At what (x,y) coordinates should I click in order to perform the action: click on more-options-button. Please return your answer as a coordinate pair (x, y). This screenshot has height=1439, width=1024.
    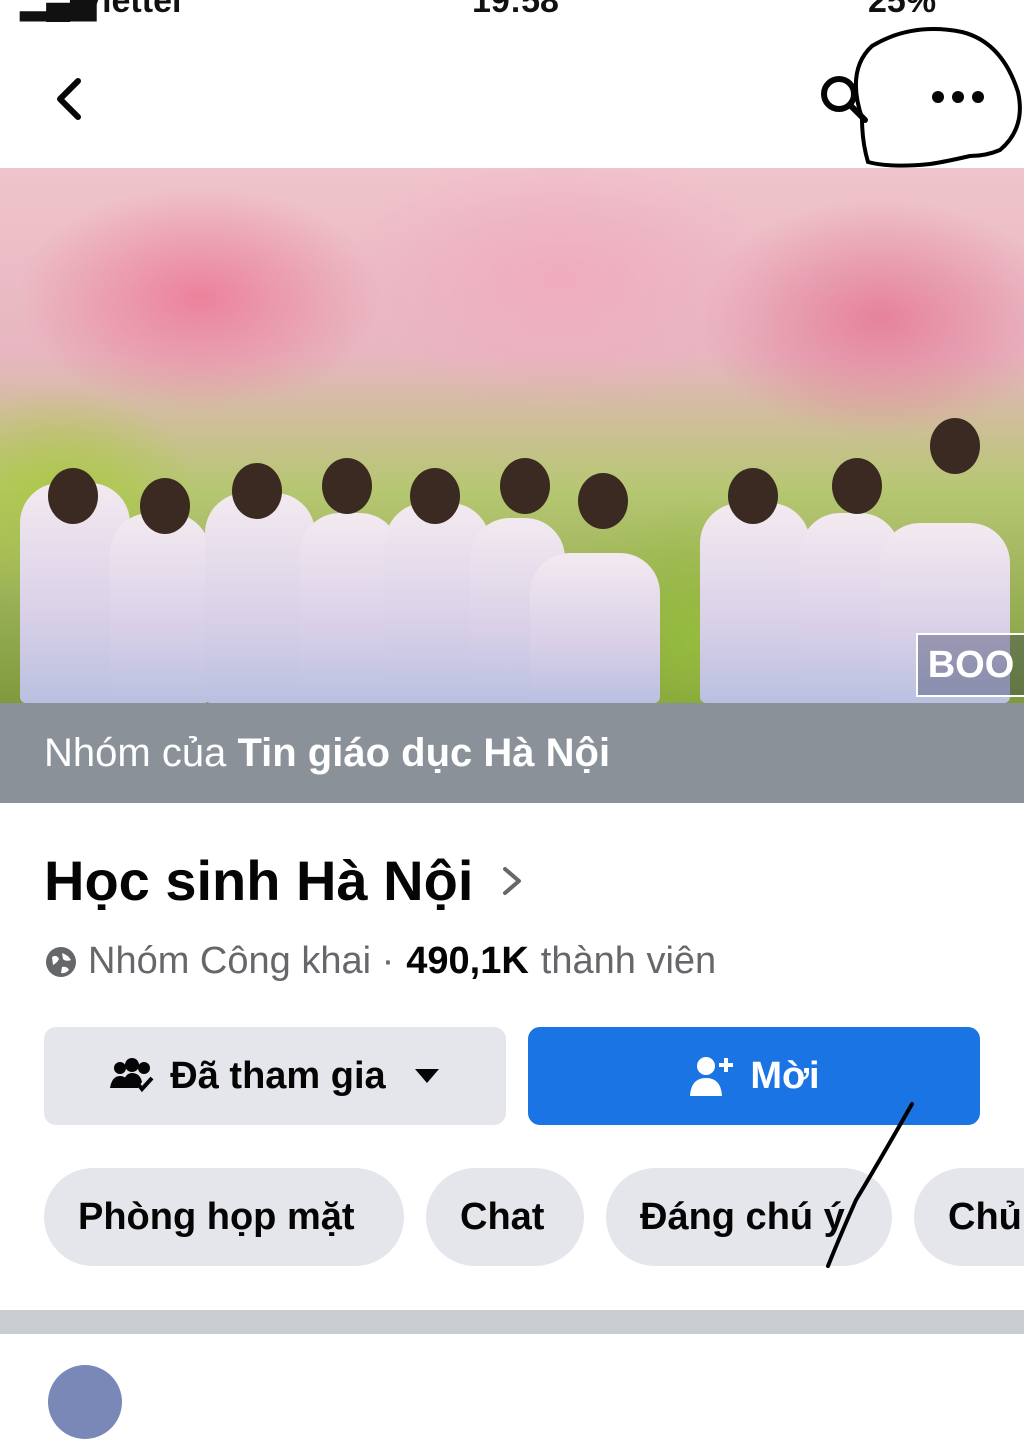
    Looking at the image, I should click on (958, 97).